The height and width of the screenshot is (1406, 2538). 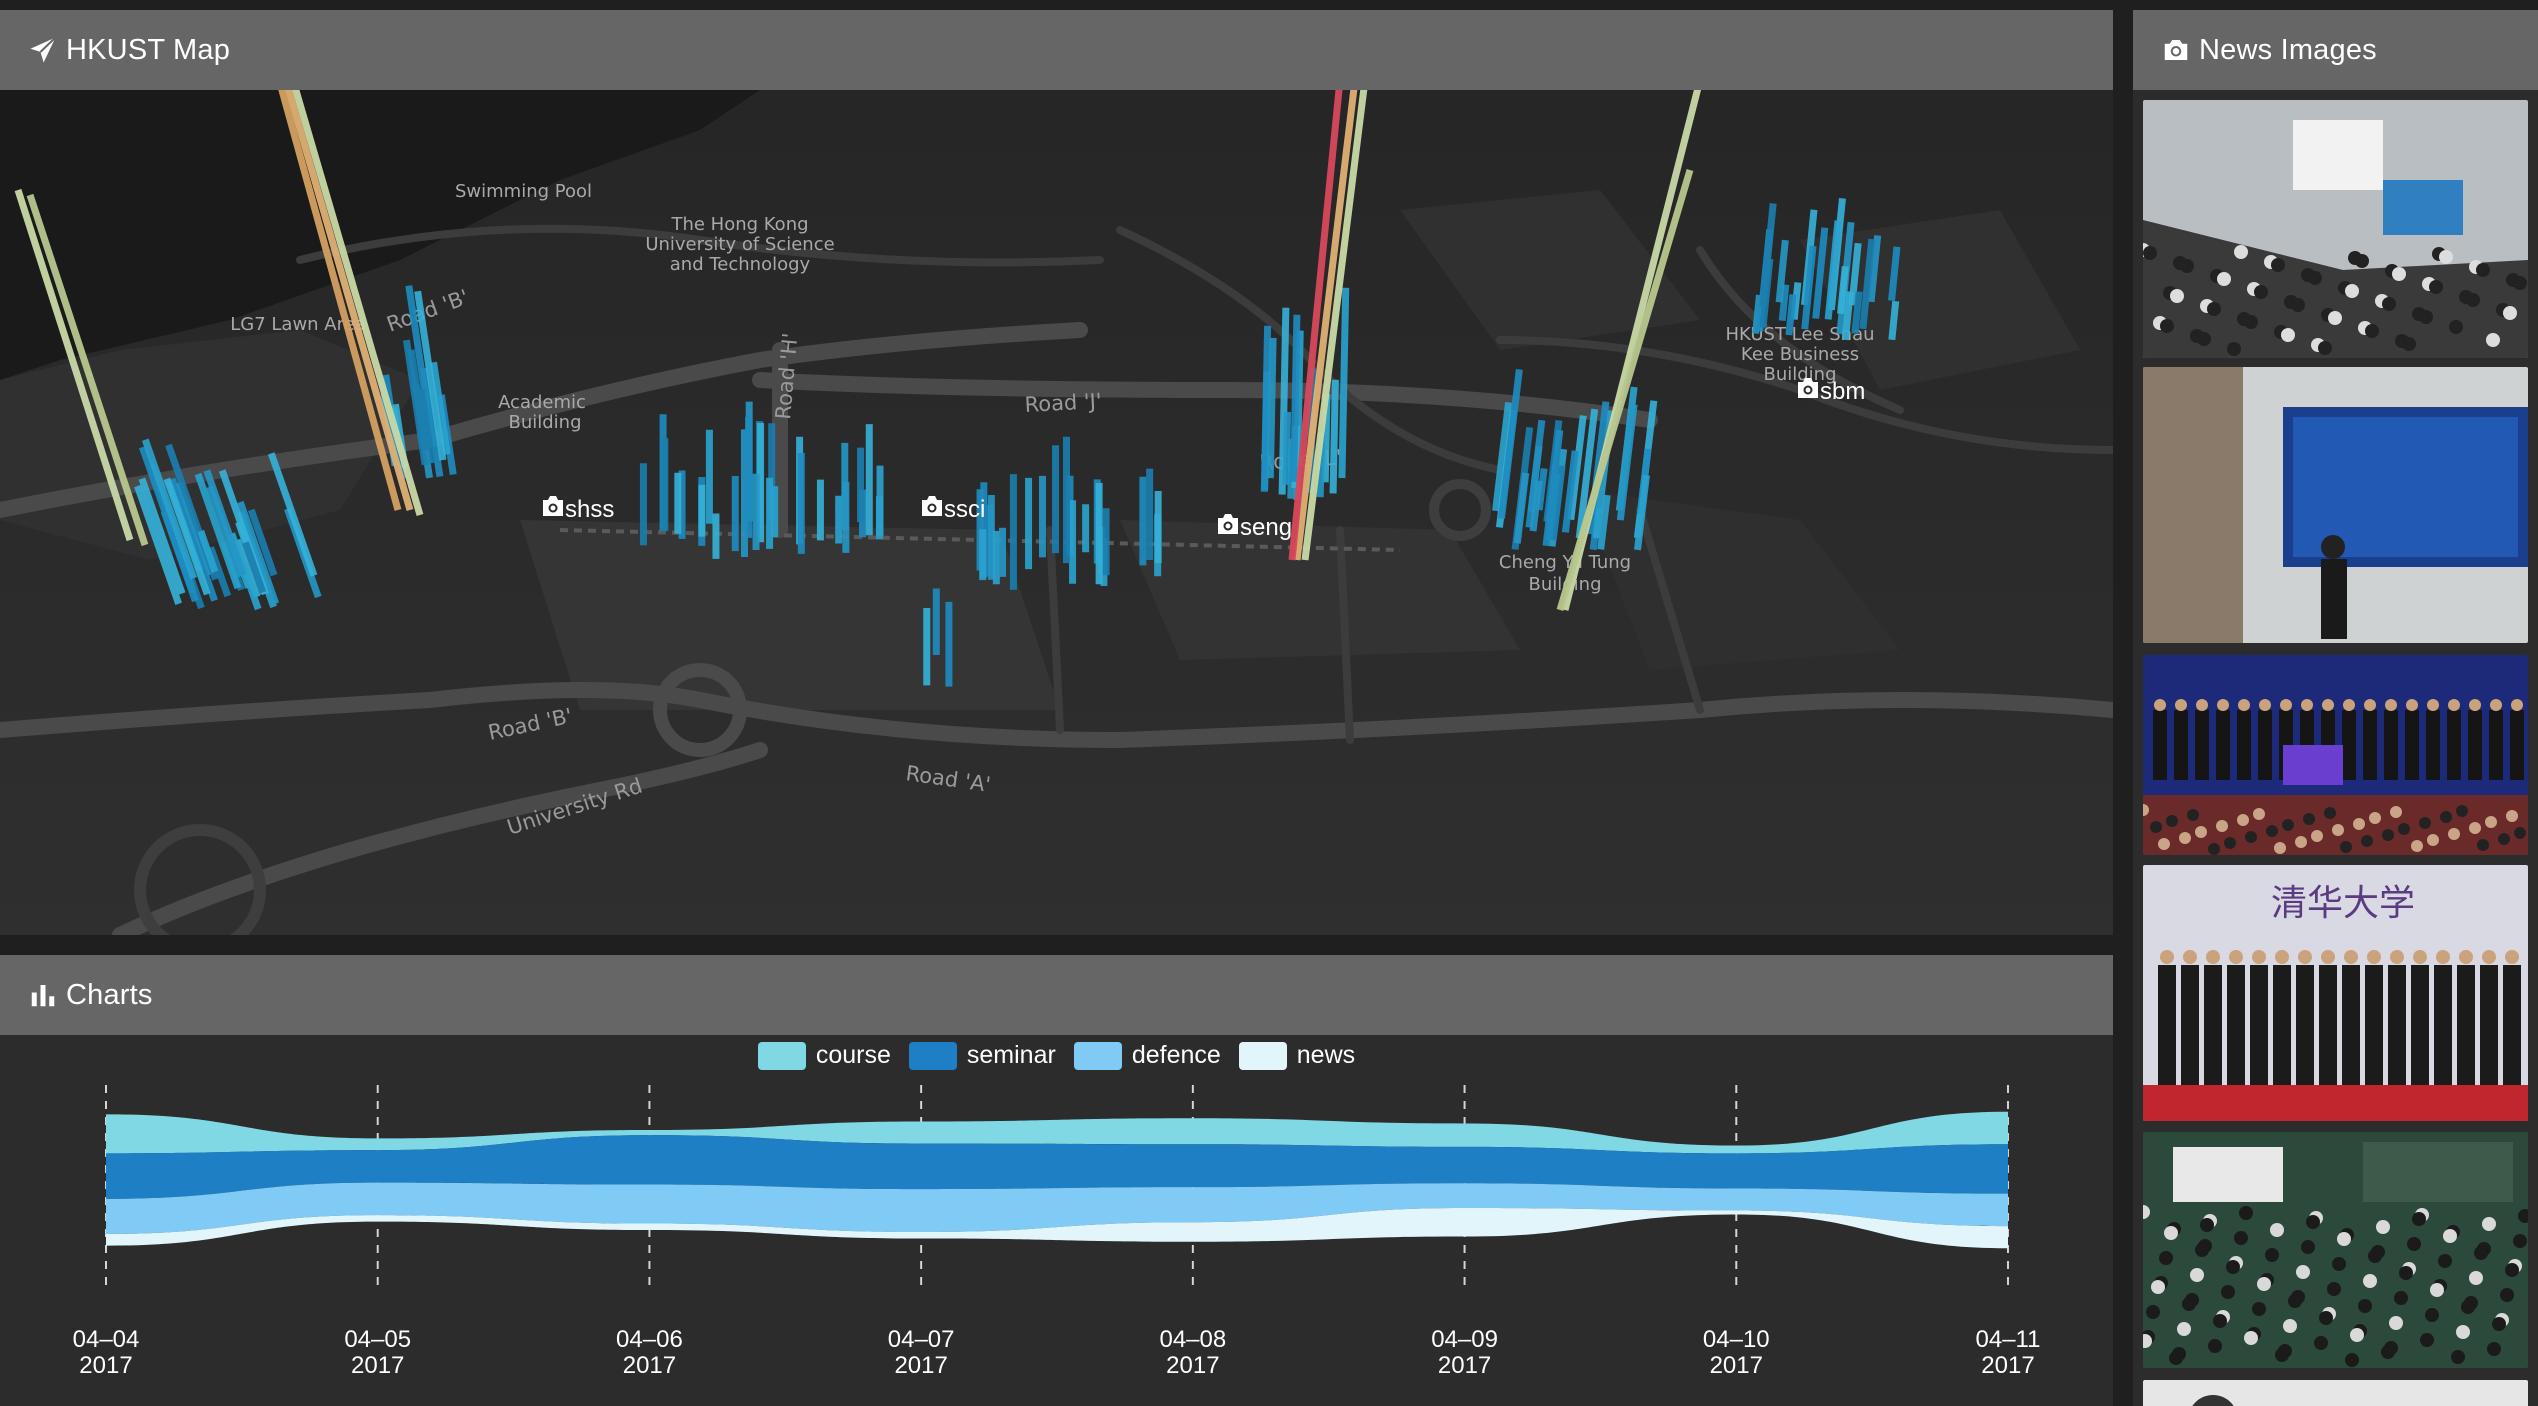 I want to click on map-label-hkust-line1: The Hong Kong, so click(x=739, y=224).